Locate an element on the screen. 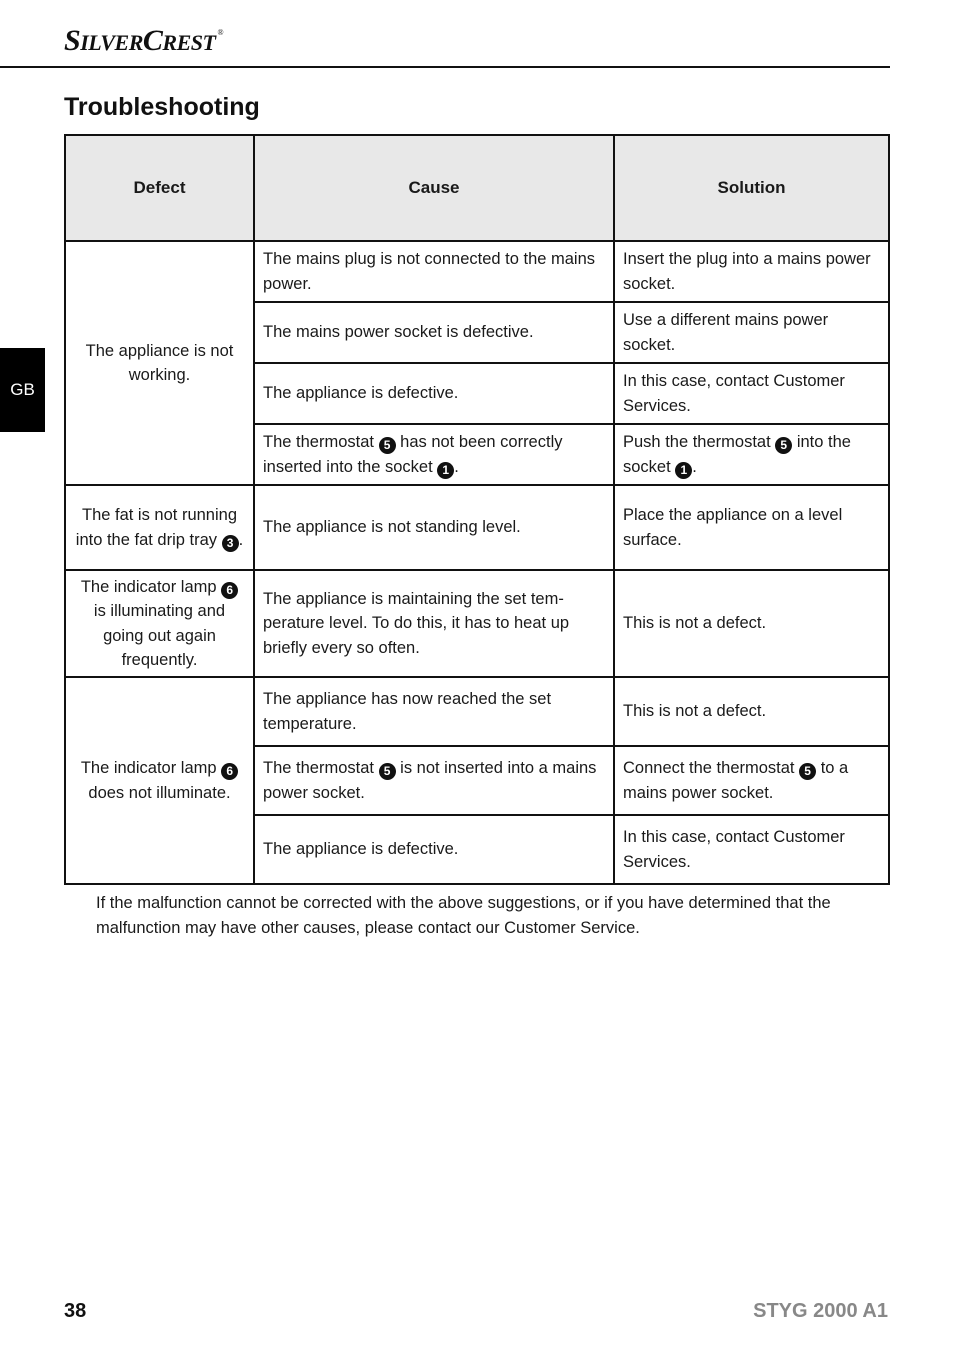  cause-cell: The mains power socket is defective. is located at coordinates (434, 332).